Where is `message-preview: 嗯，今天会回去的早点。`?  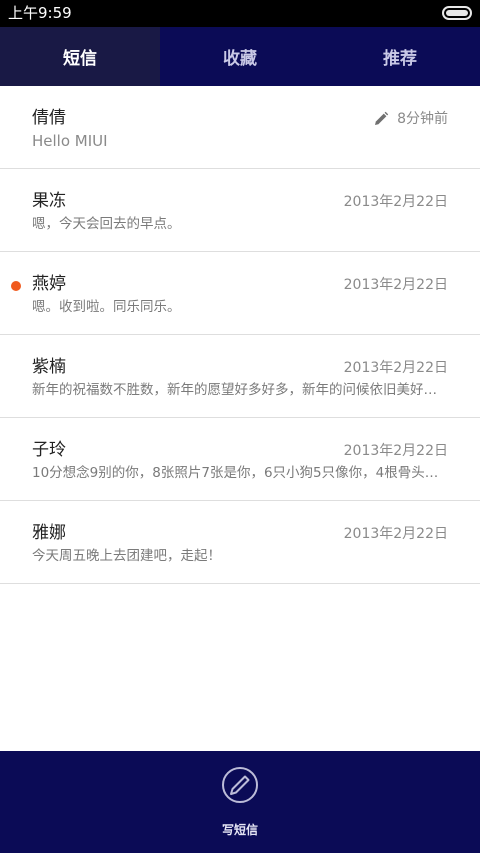
message-preview: 嗯，今天会回去的早点。 is located at coordinates (106, 224).